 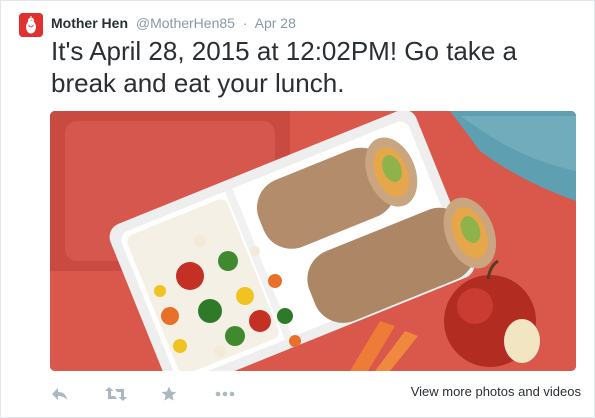 I want to click on tweet-header: Mother Hen @MotherHen85 · Apr 28, so click(x=173, y=23).